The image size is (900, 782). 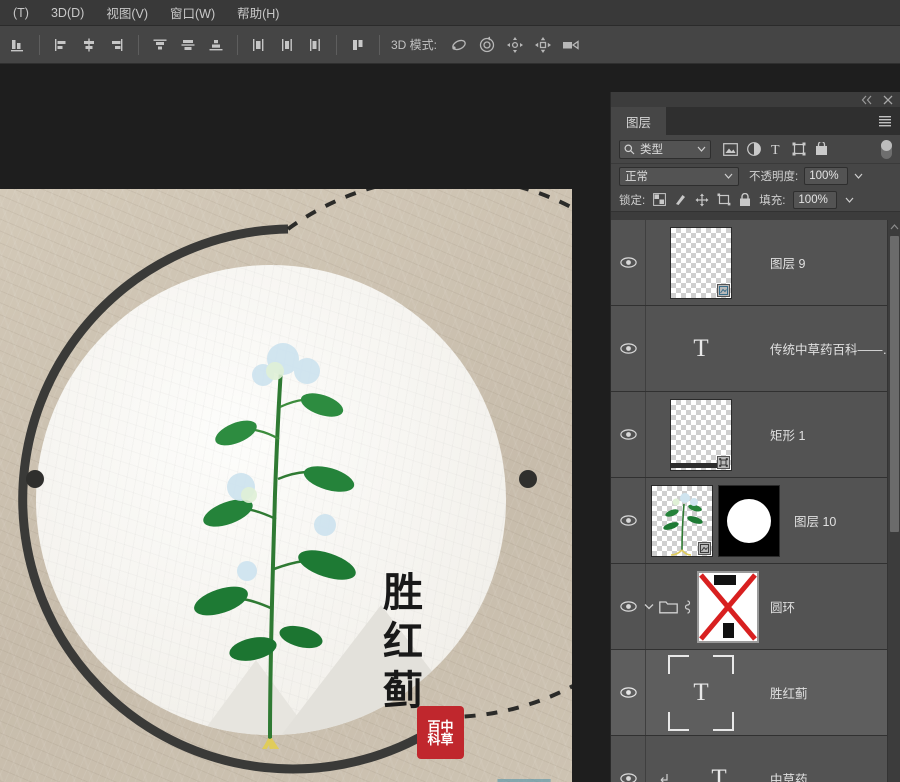 I want to click on menu-3d: 3D(D), so click(x=67, y=13).